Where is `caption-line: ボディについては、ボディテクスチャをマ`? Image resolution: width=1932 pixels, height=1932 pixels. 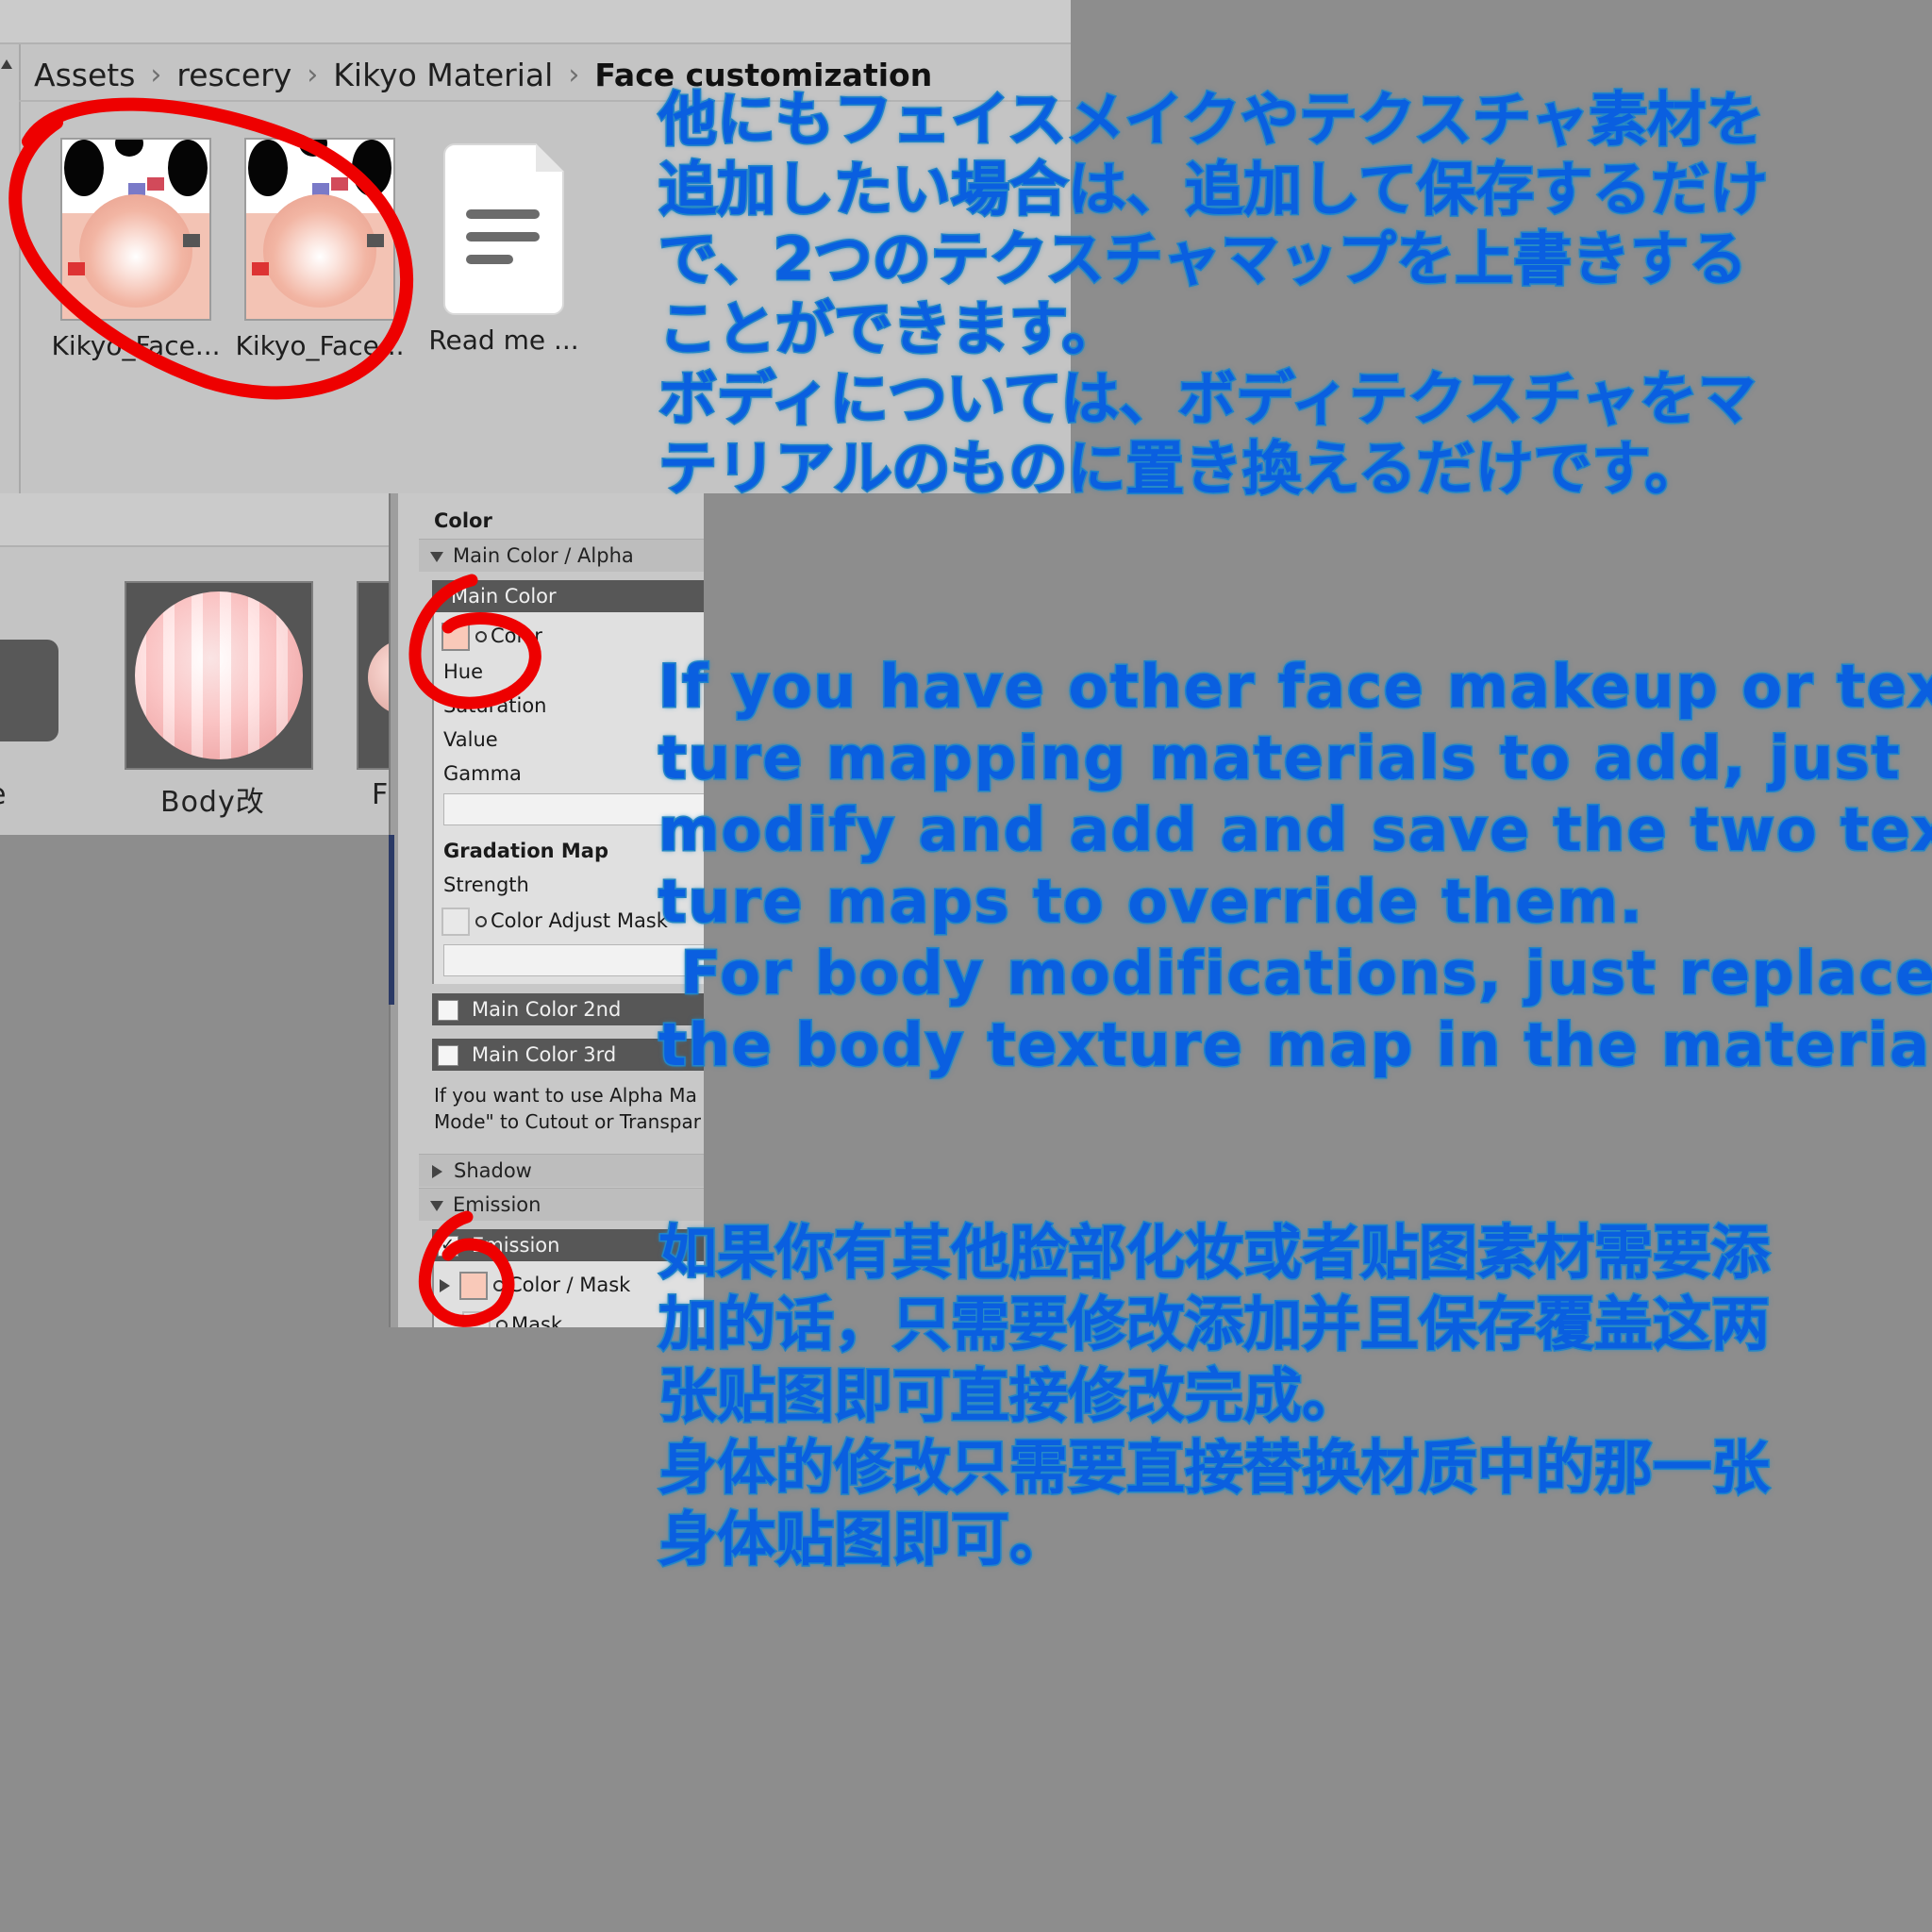 caption-line: ボディについては、ボディテクスチャをマ is located at coordinates (1207, 399).